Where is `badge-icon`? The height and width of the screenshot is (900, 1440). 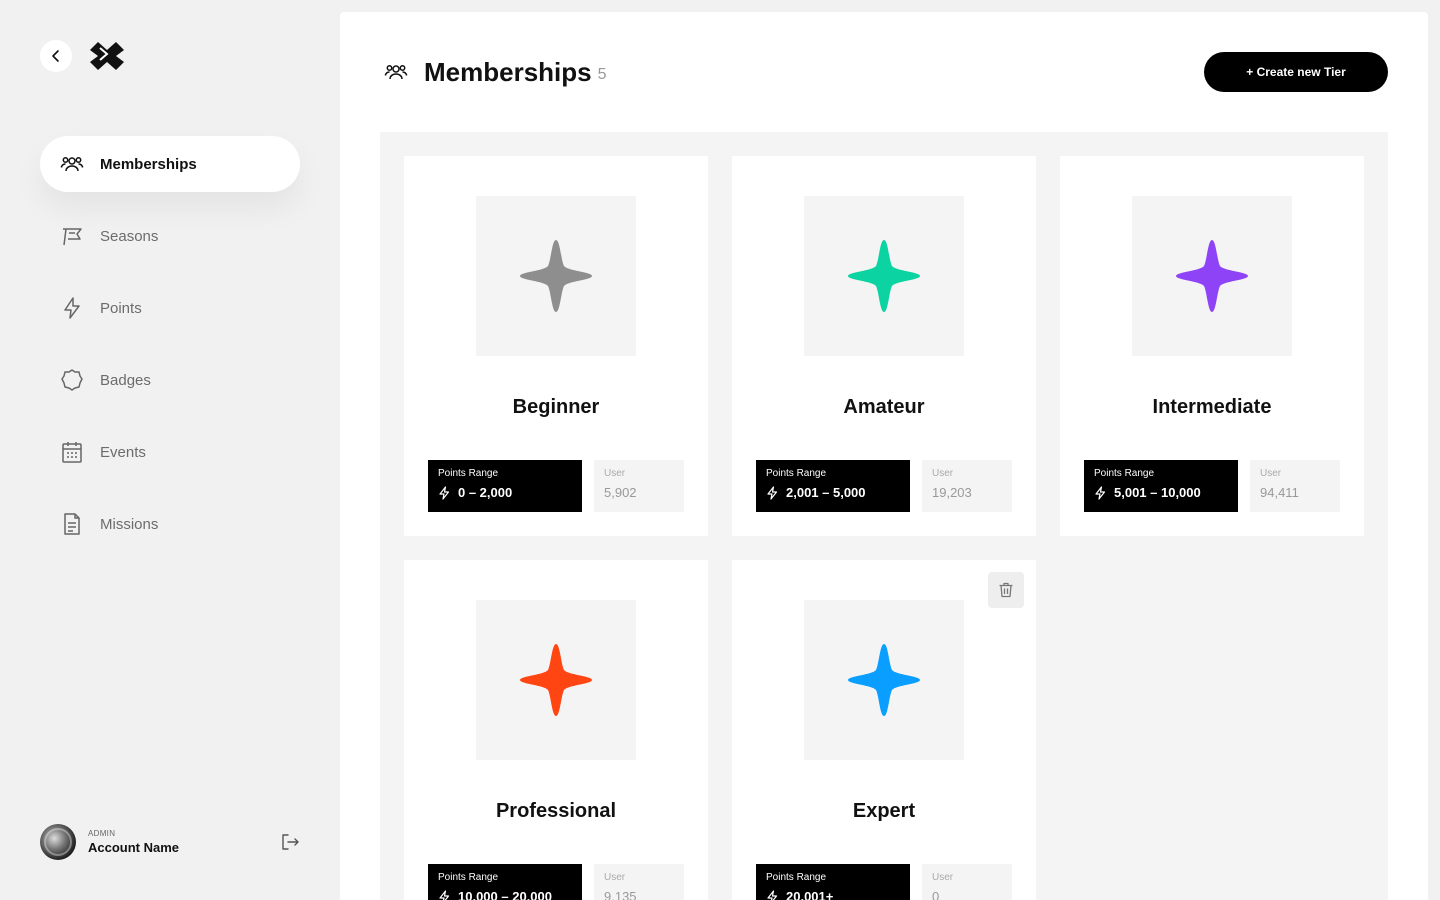
badge-icon is located at coordinates (72, 380).